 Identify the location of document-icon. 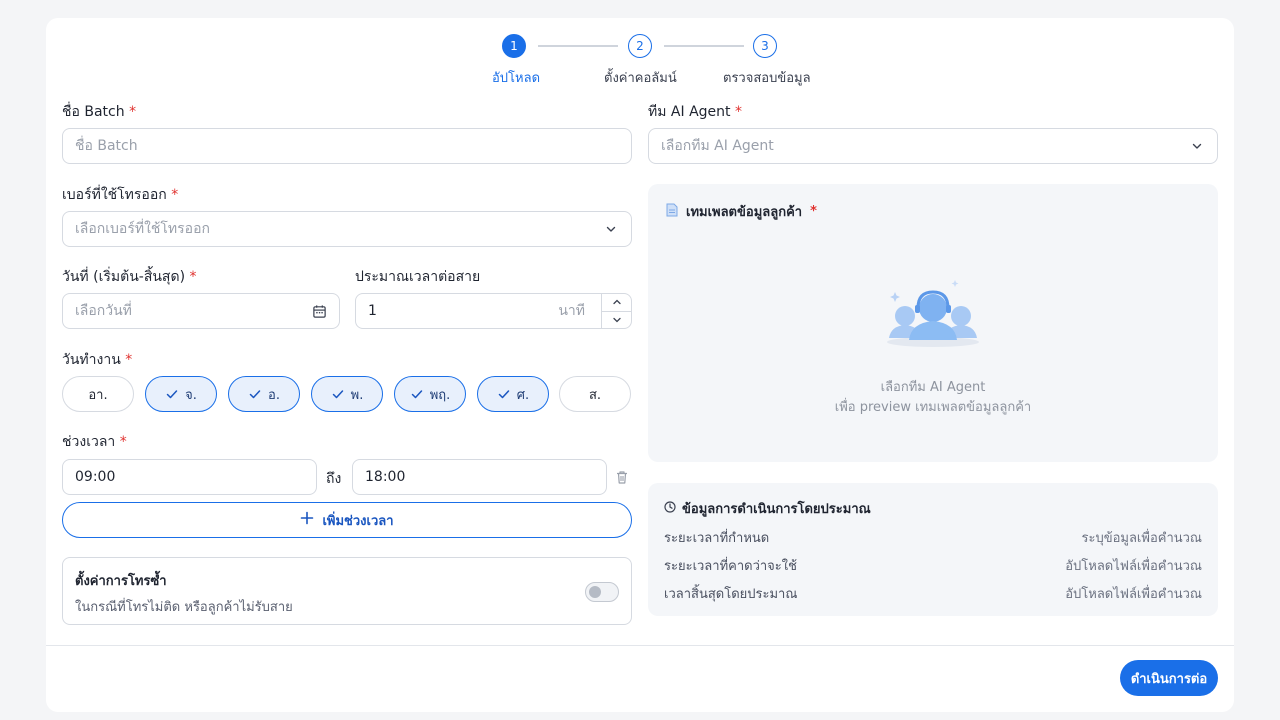
(672, 212).